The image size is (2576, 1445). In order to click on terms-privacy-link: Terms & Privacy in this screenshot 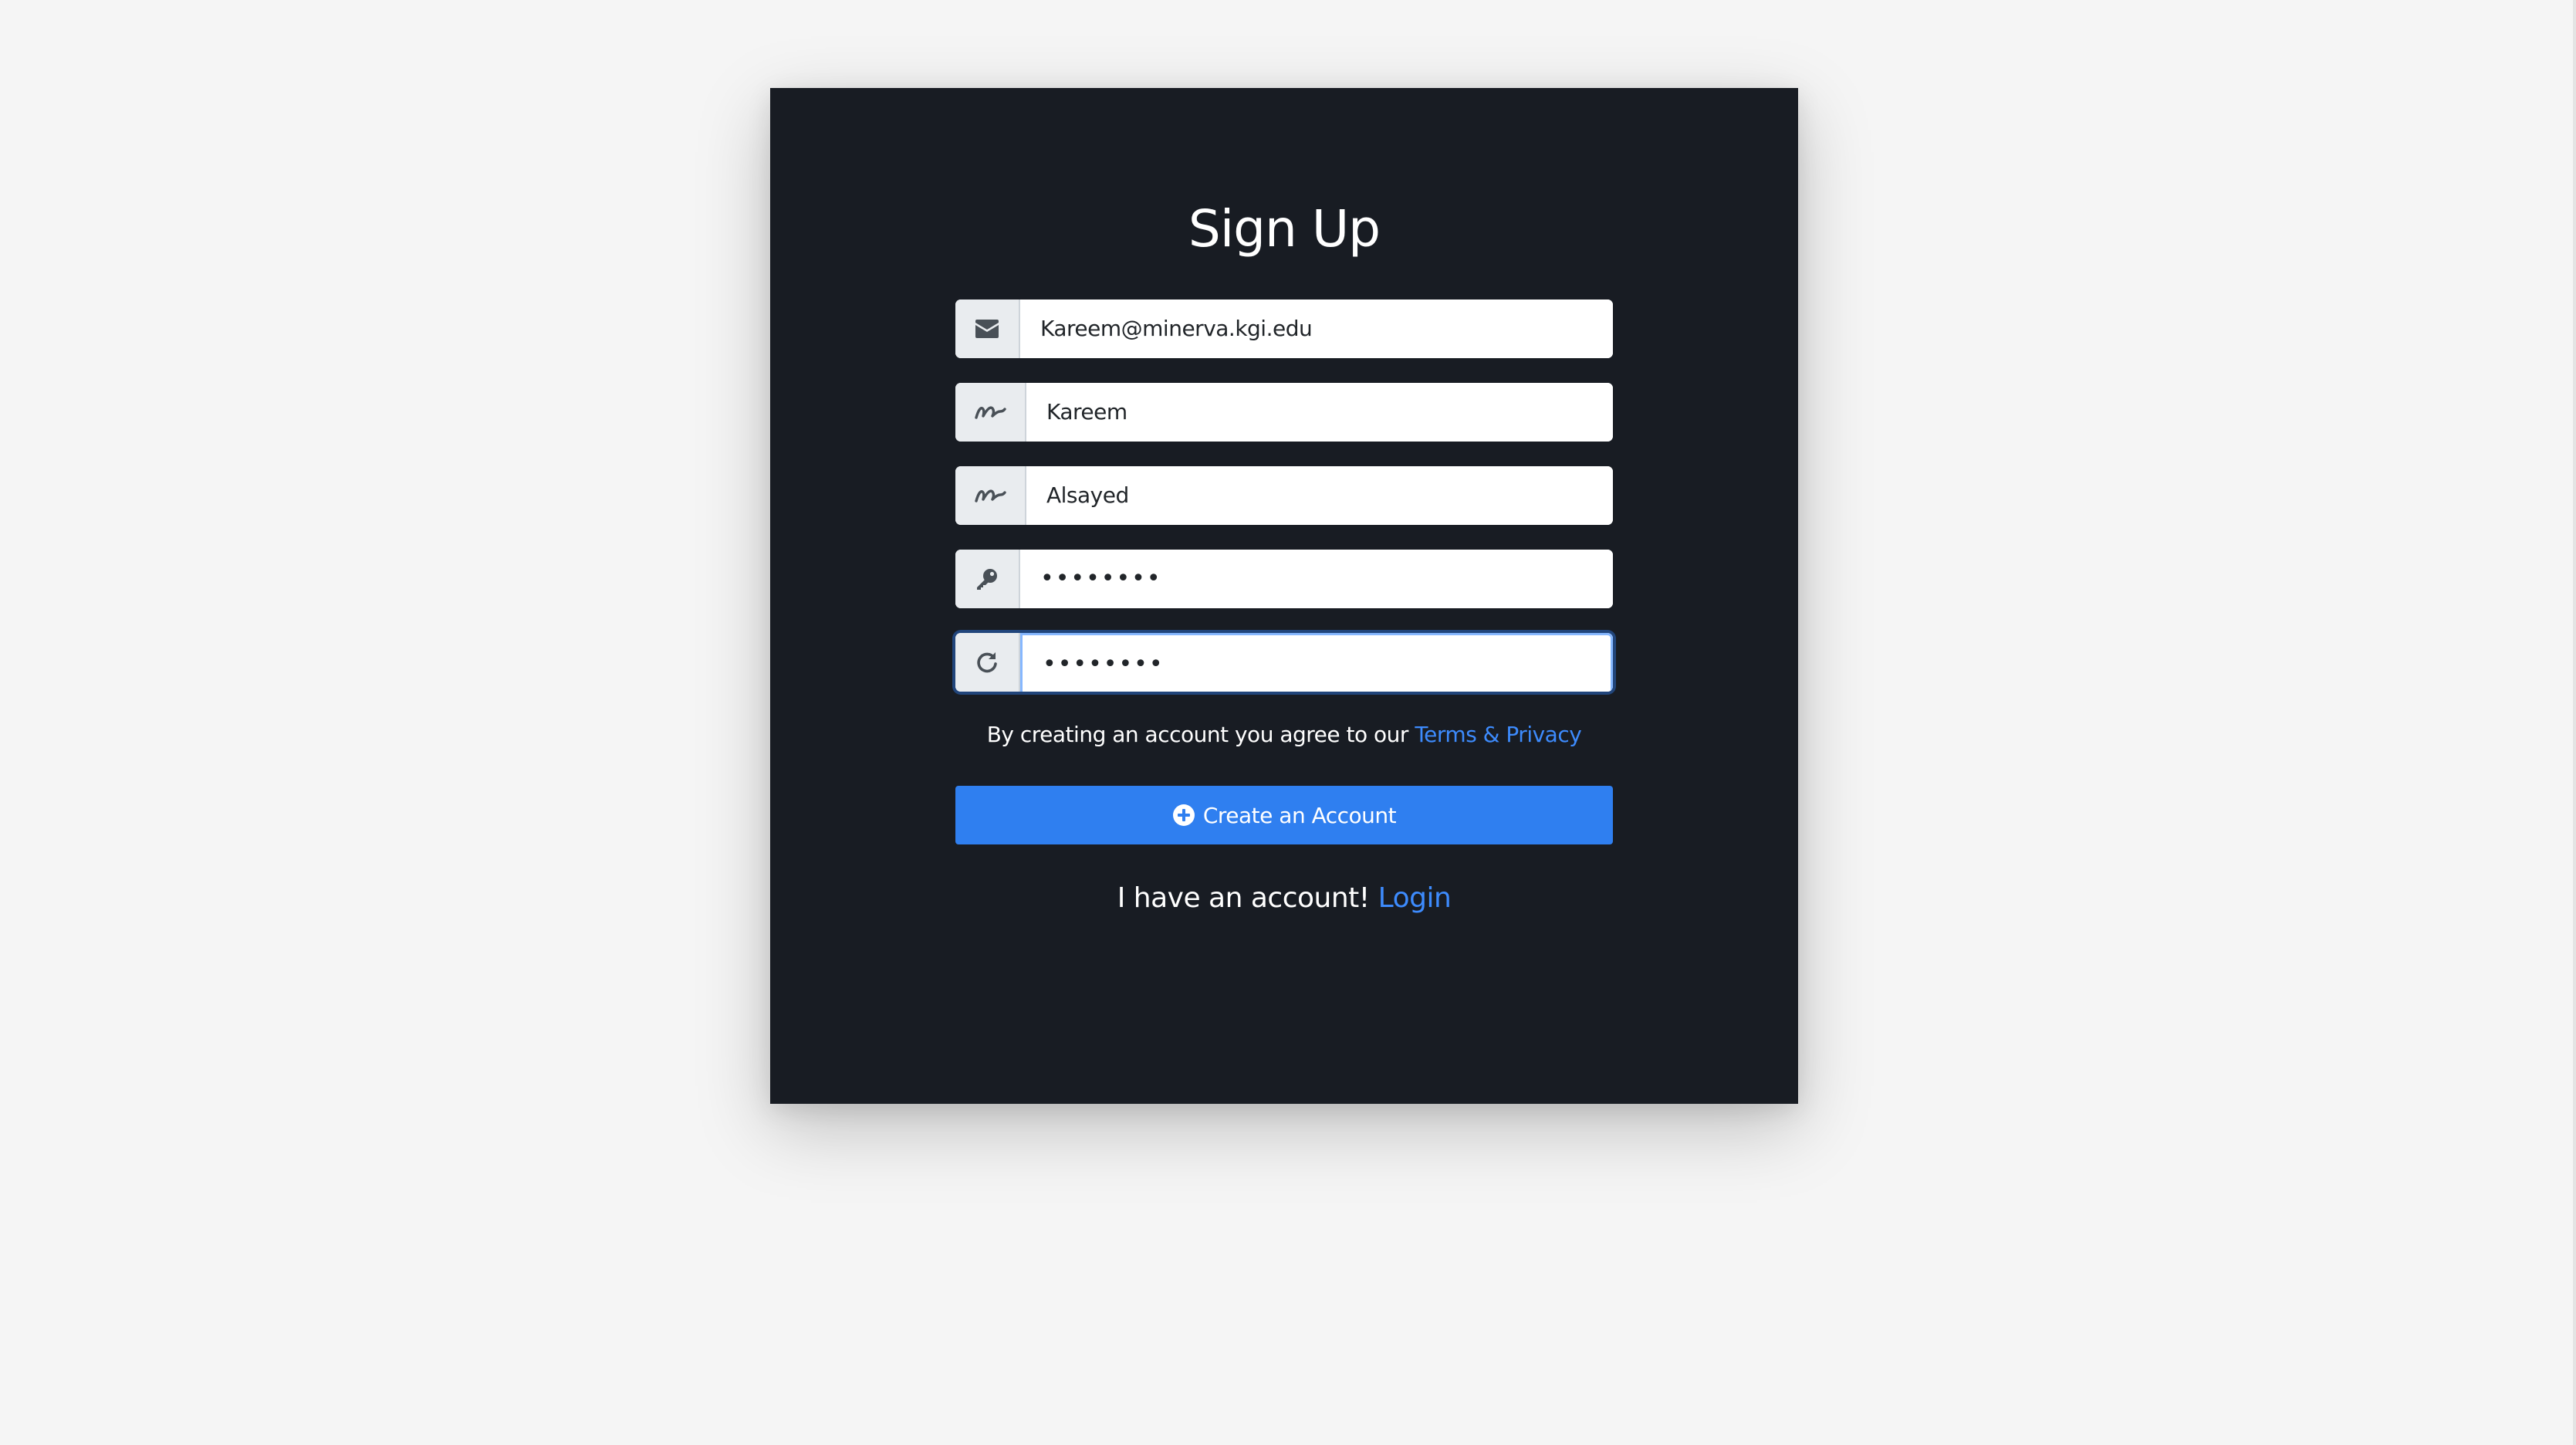, I will do `click(1498, 734)`.